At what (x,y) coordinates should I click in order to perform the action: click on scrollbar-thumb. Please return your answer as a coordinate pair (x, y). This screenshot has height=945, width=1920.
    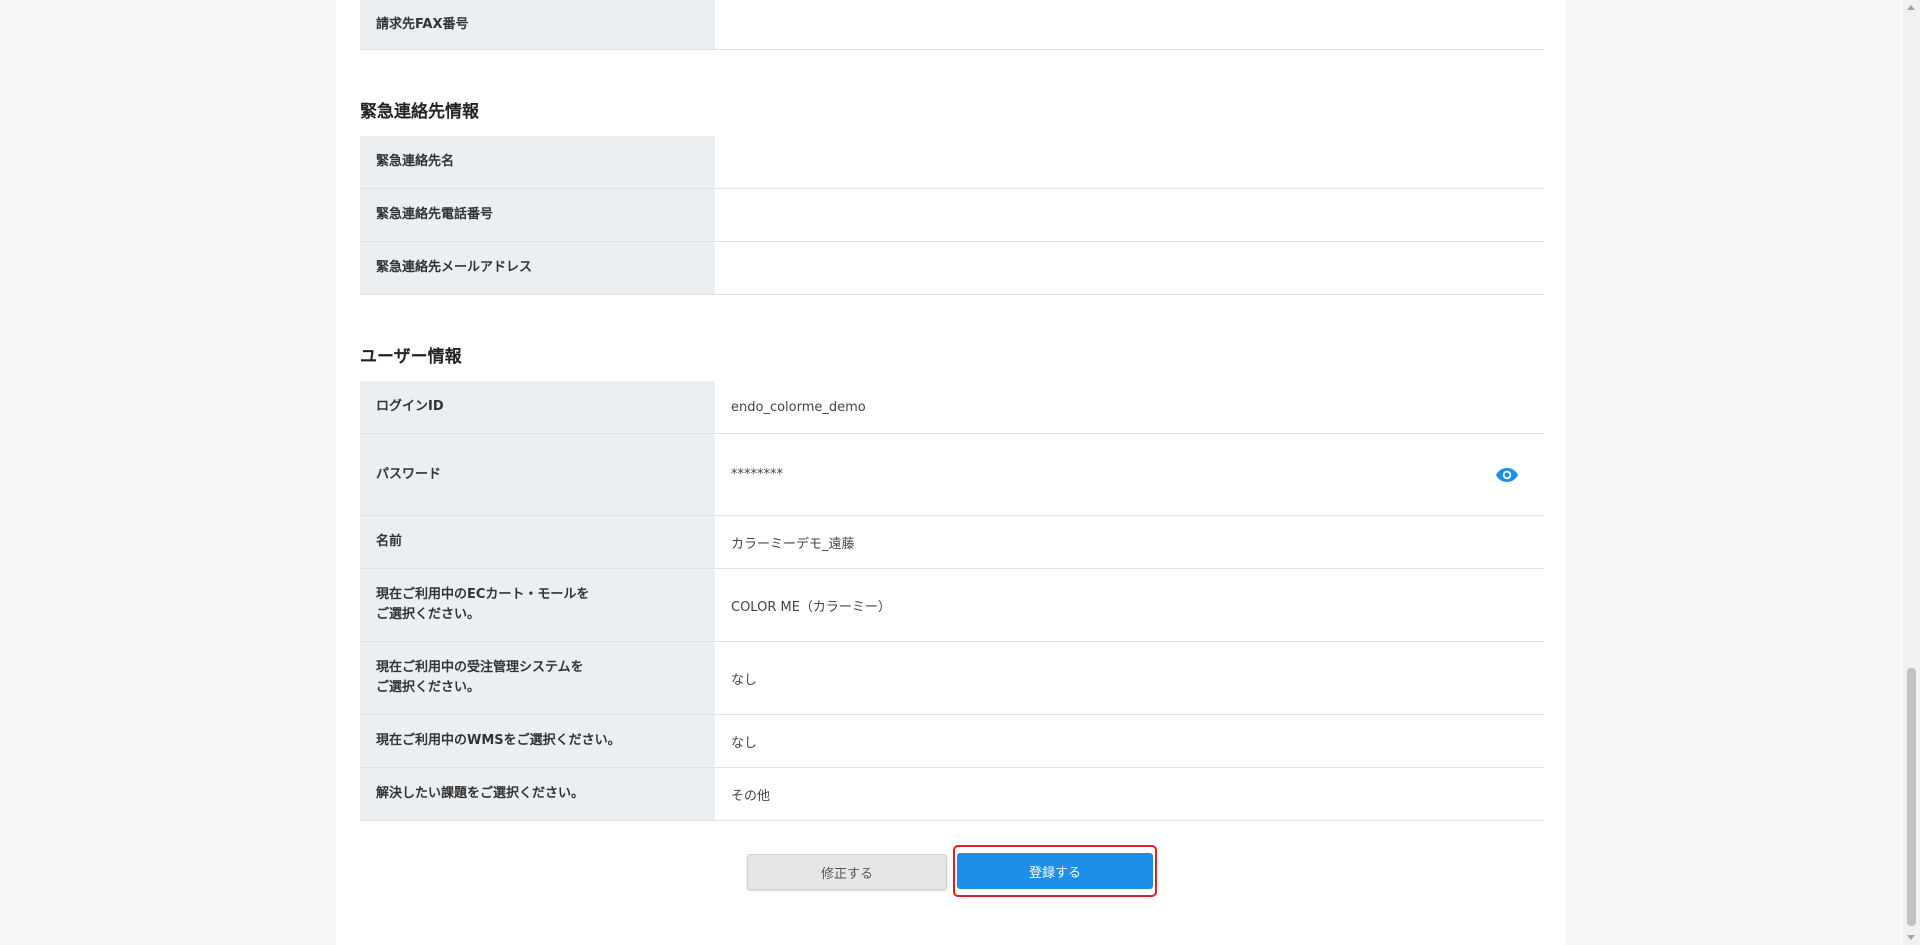
    Looking at the image, I should click on (1911, 797).